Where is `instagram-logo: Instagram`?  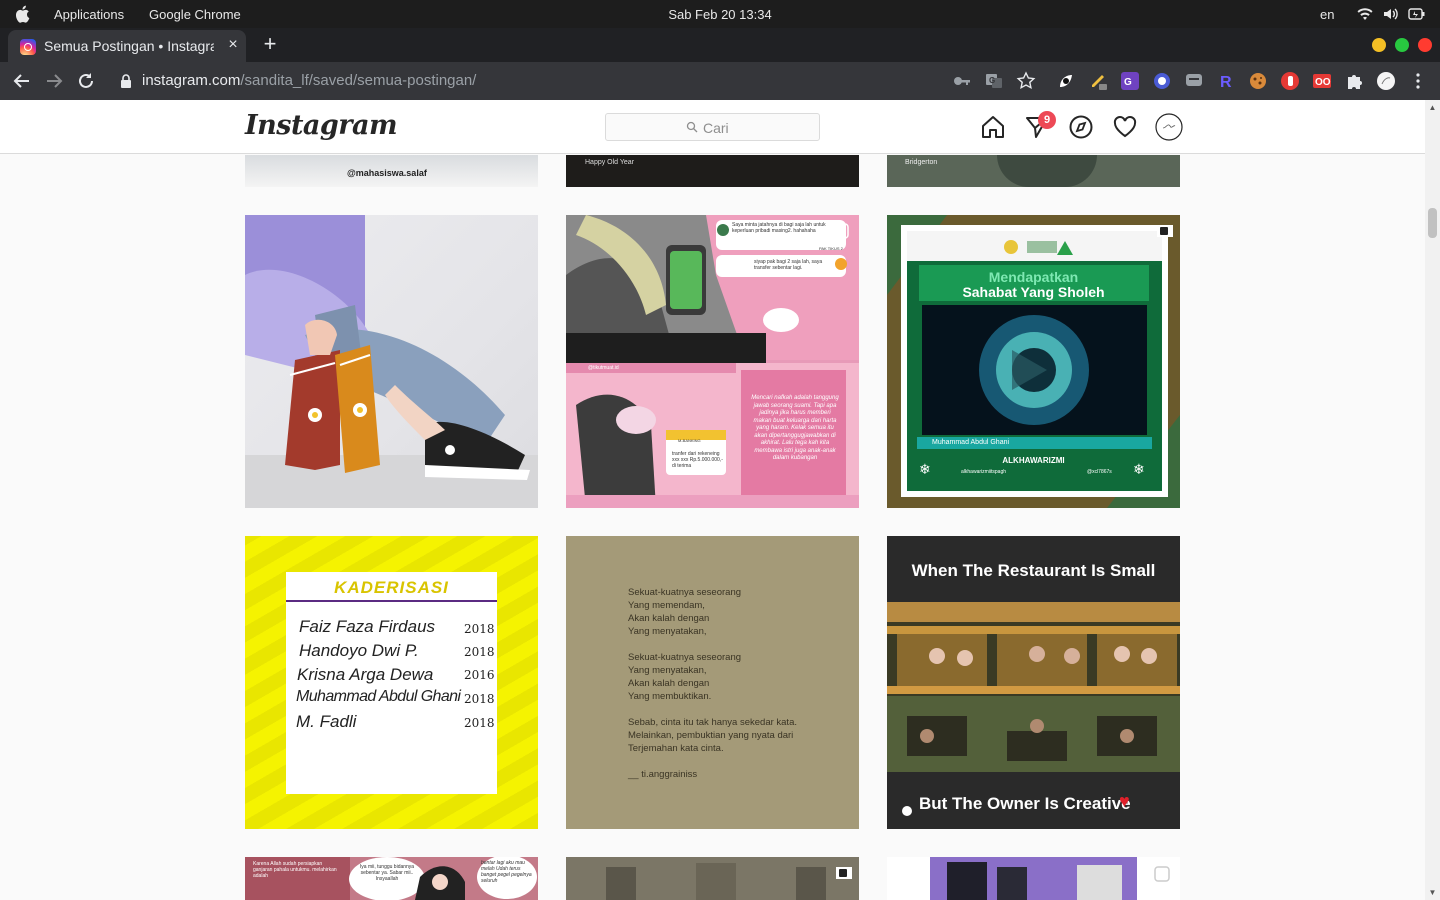 instagram-logo: Instagram is located at coordinates (321, 125).